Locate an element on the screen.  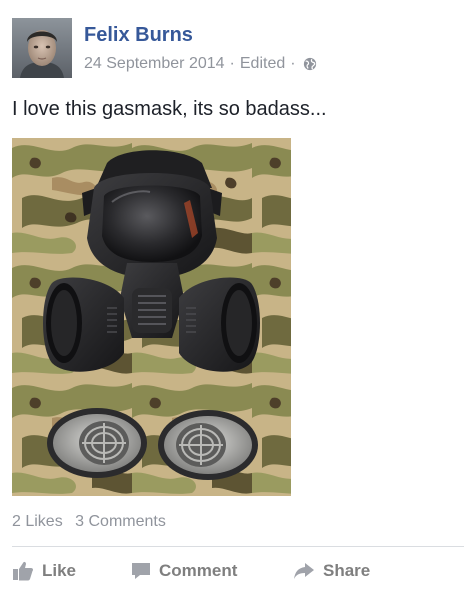
post-stats: 2 Likes 3 Comments is located at coordinates (89, 522).